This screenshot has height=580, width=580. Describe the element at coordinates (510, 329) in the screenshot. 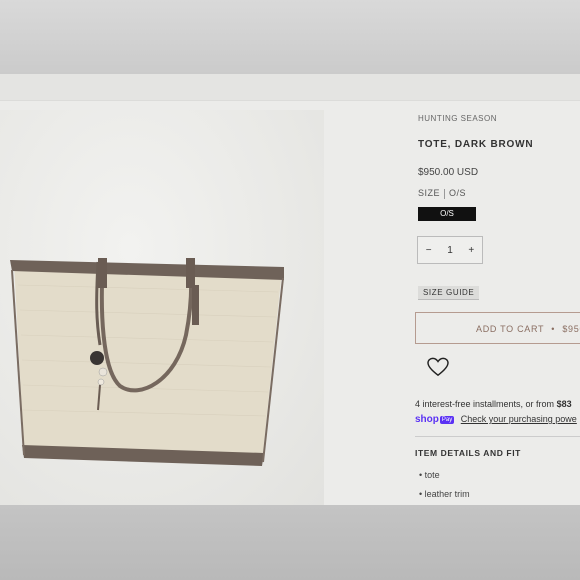

I see `add-to-cart-label: ADD TO CART` at that location.